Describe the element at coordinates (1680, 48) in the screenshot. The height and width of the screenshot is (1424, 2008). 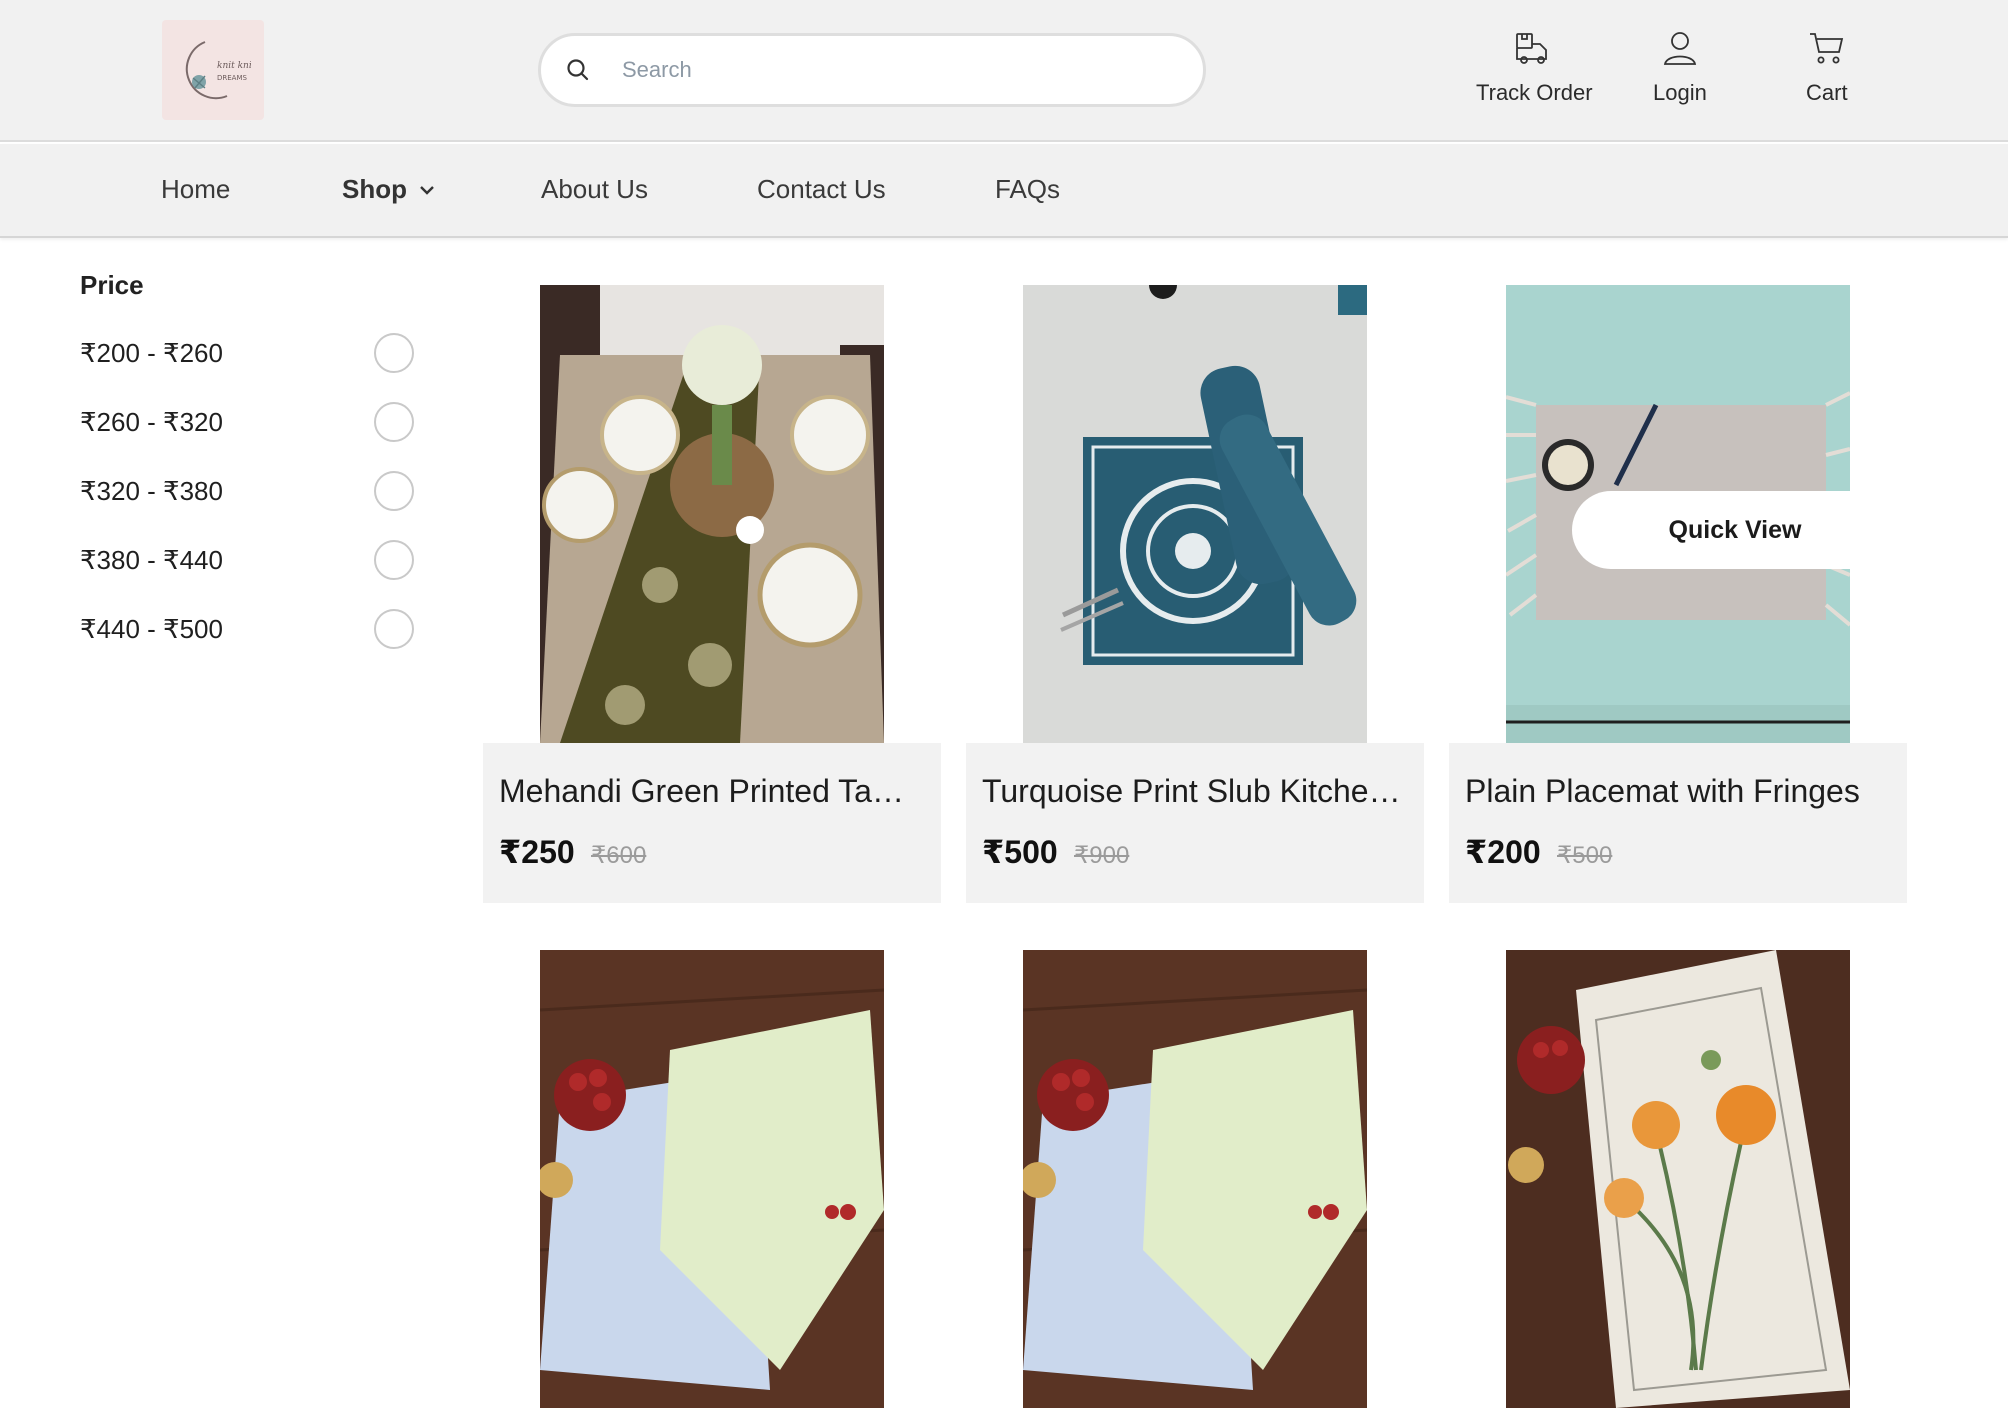
I see `user-icon` at that location.